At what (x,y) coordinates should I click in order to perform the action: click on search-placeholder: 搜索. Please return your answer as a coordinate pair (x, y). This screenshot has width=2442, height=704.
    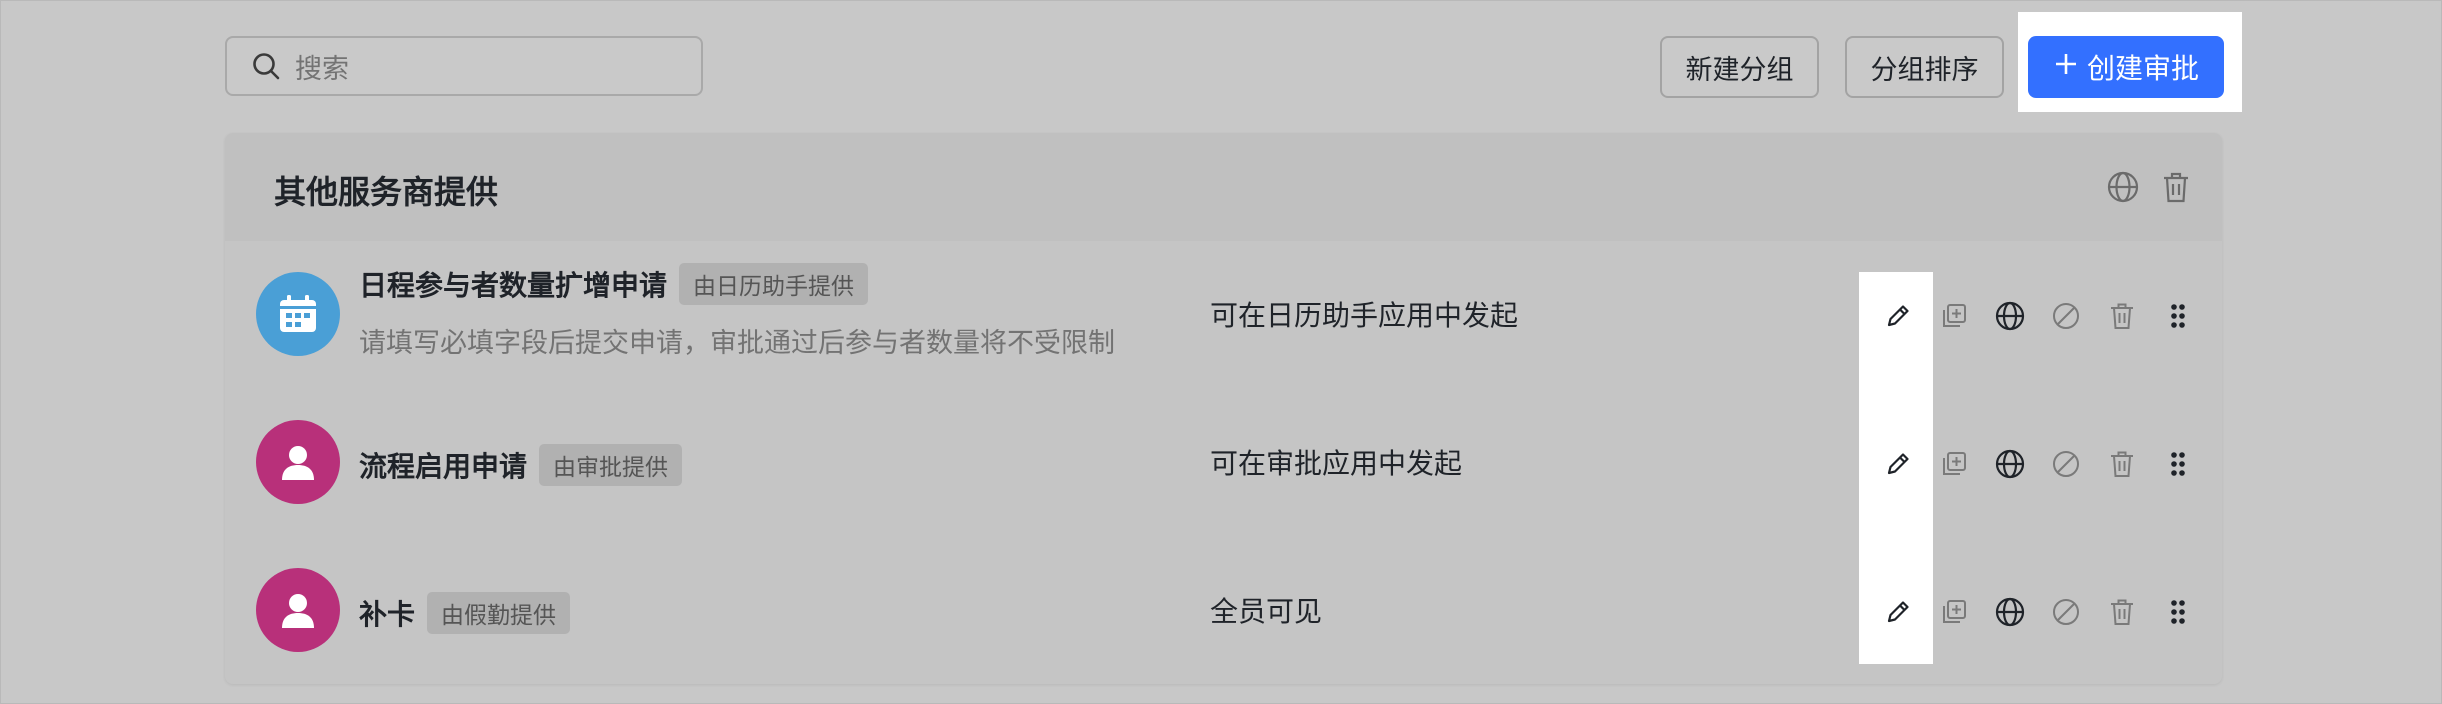
    Looking at the image, I should click on (322, 69).